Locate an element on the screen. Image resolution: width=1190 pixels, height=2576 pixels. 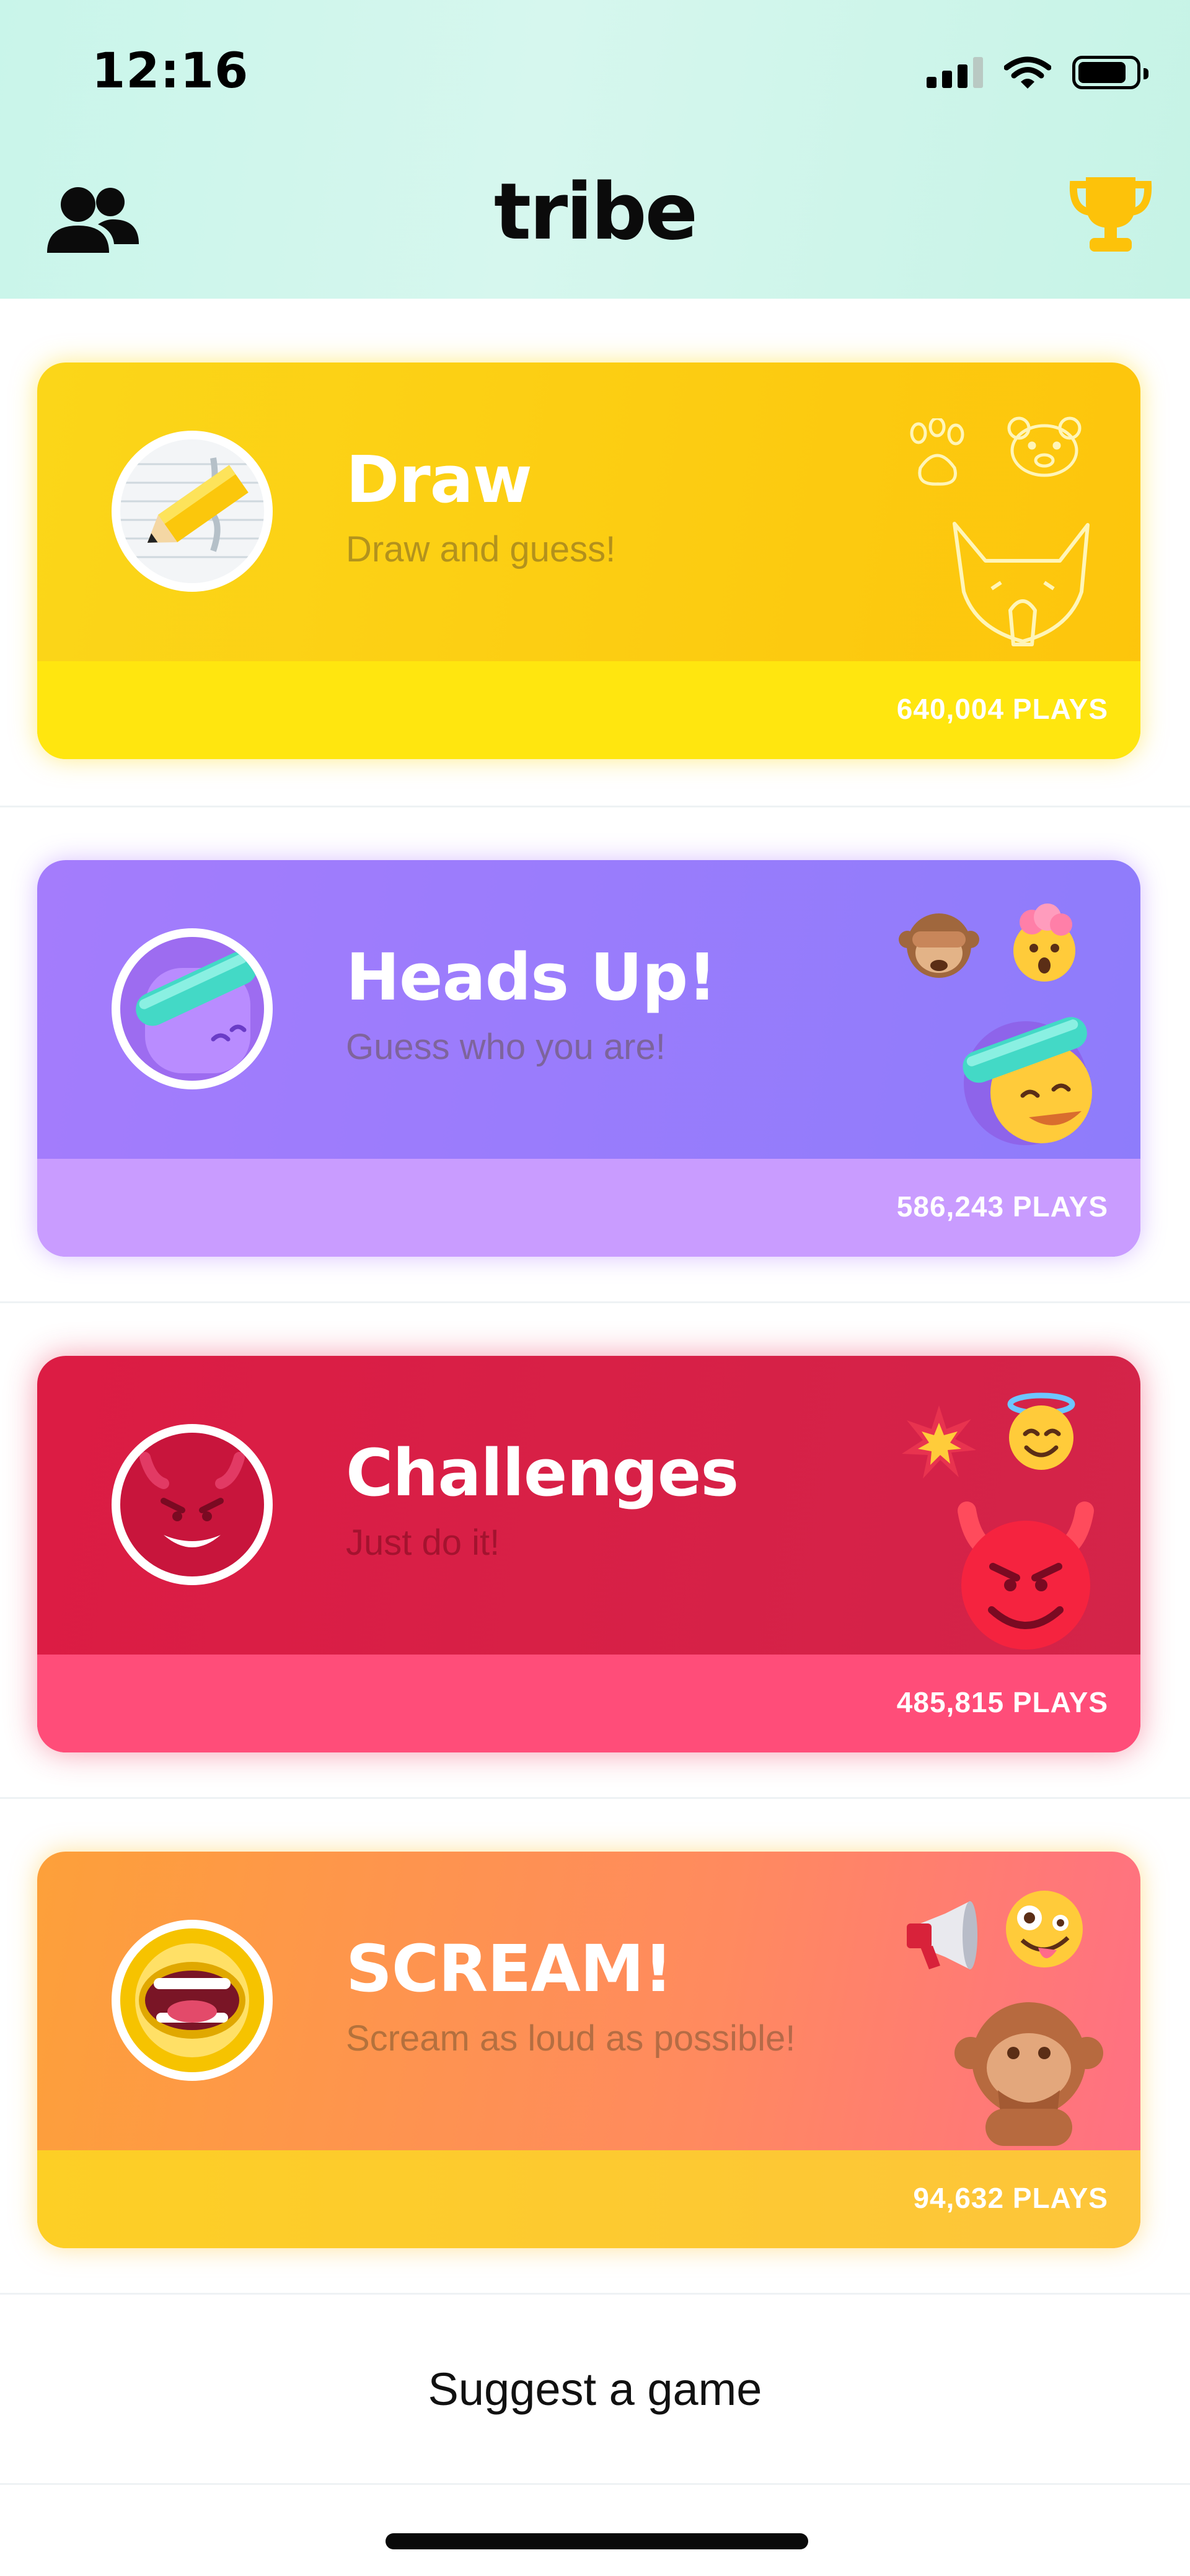
game-title: Challenges is located at coordinates (542, 1473).